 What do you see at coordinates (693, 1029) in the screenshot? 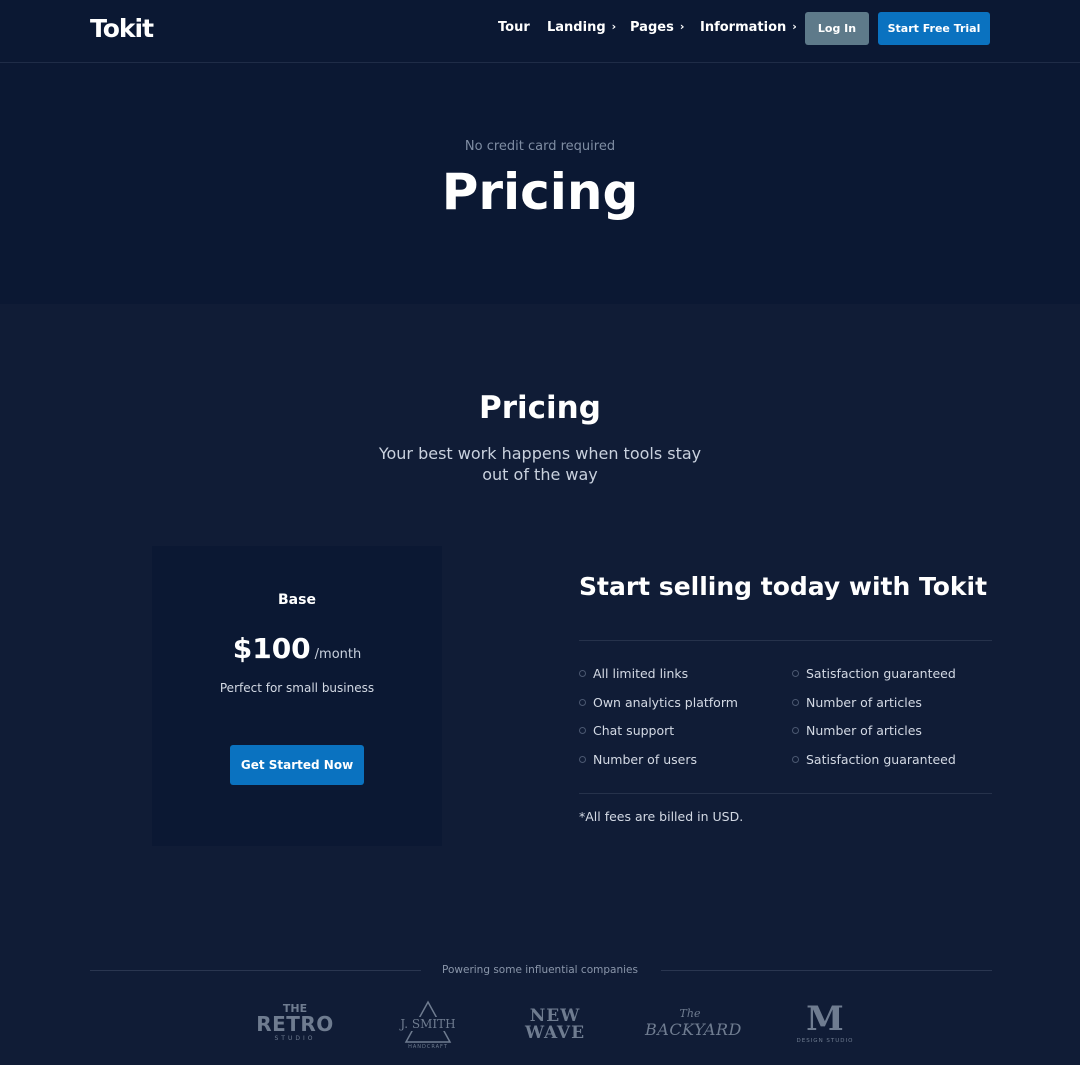
I see `logo-text: BACKYARD` at bounding box center [693, 1029].